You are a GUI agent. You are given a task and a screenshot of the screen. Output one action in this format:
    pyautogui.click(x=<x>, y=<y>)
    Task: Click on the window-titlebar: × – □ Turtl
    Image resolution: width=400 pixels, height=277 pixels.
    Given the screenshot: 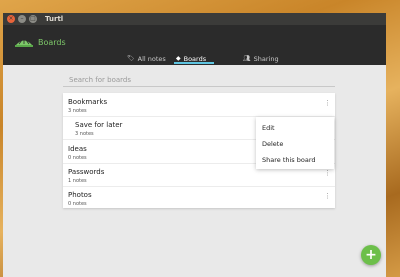 What is the action you would take?
    pyautogui.click(x=194, y=19)
    